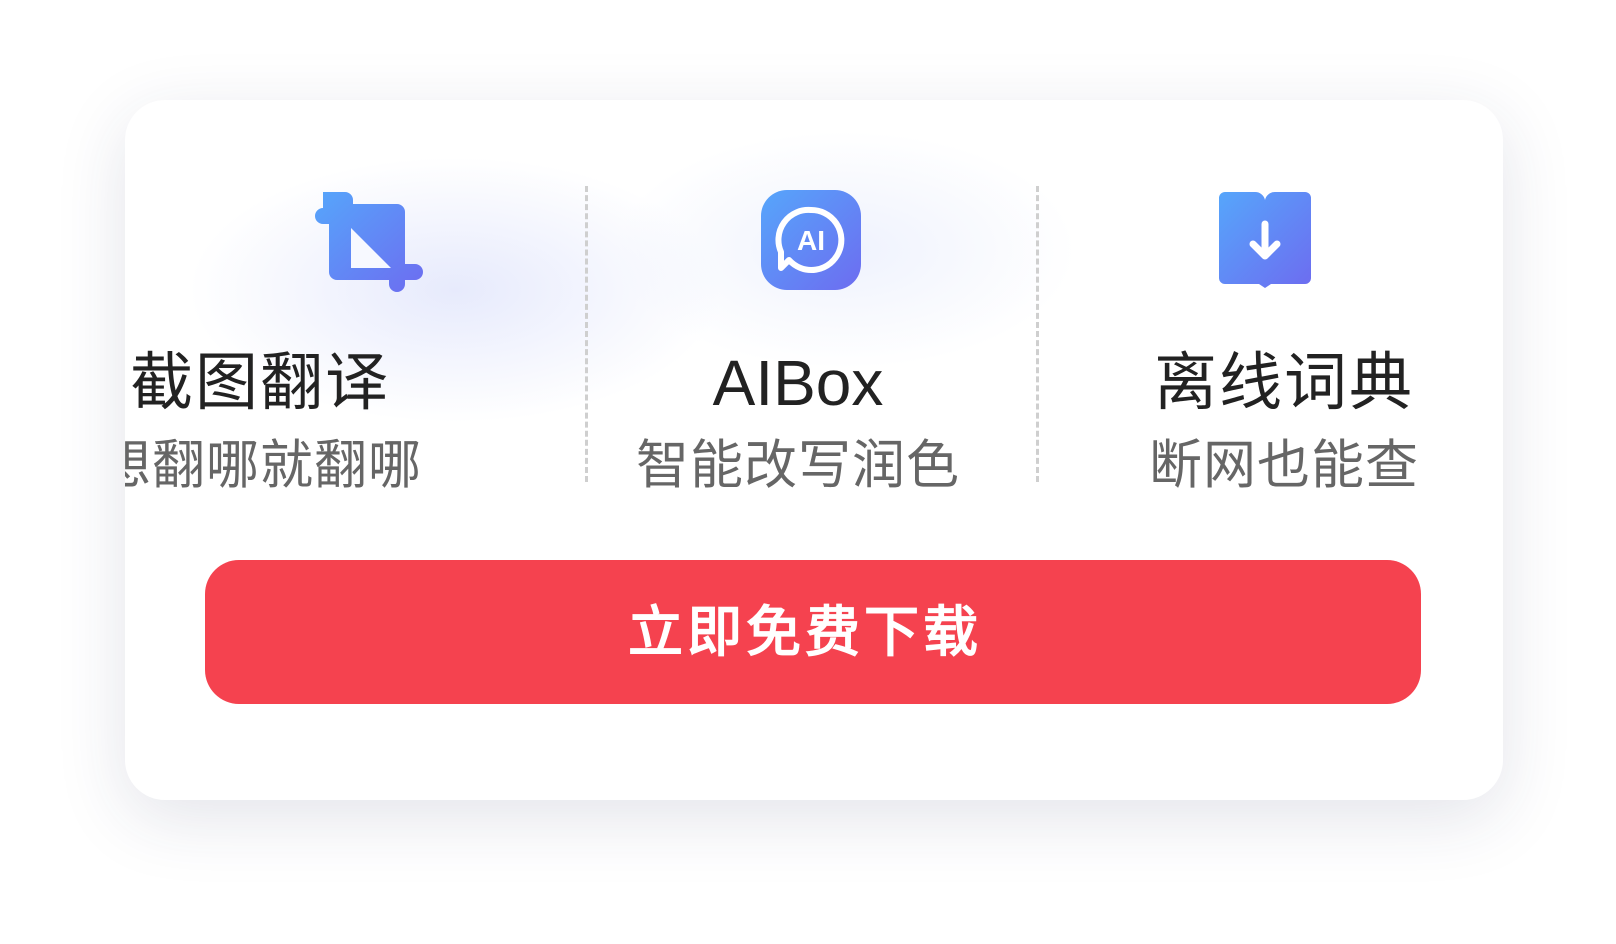  What do you see at coordinates (1284, 382) in the screenshot?
I see `feature-title: 离线词典` at bounding box center [1284, 382].